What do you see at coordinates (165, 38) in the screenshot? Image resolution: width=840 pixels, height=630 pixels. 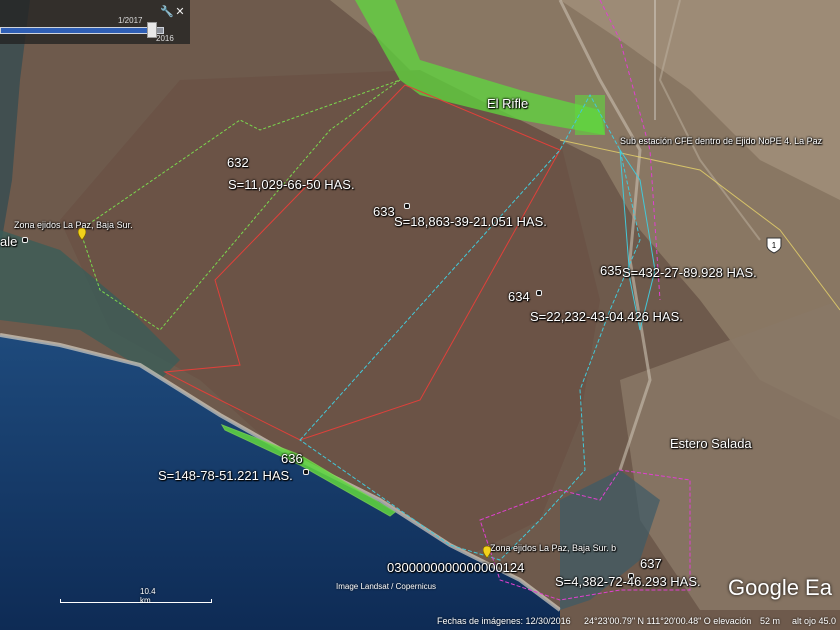 I see `slider-date-end: 2016` at bounding box center [165, 38].